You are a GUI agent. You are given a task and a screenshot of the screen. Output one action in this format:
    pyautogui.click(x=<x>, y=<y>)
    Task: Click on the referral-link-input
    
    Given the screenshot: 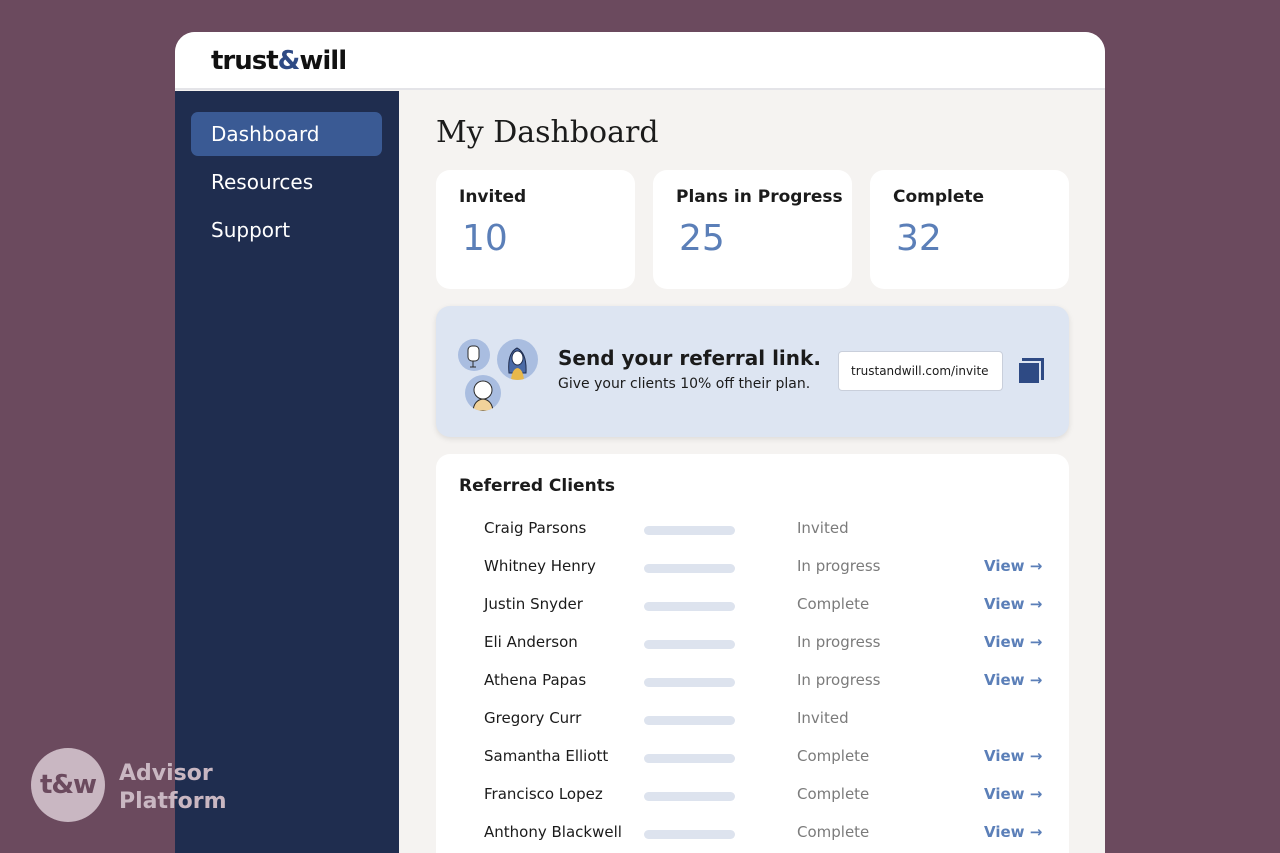 What is the action you would take?
    pyautogui.click(x=920, y=371)
    